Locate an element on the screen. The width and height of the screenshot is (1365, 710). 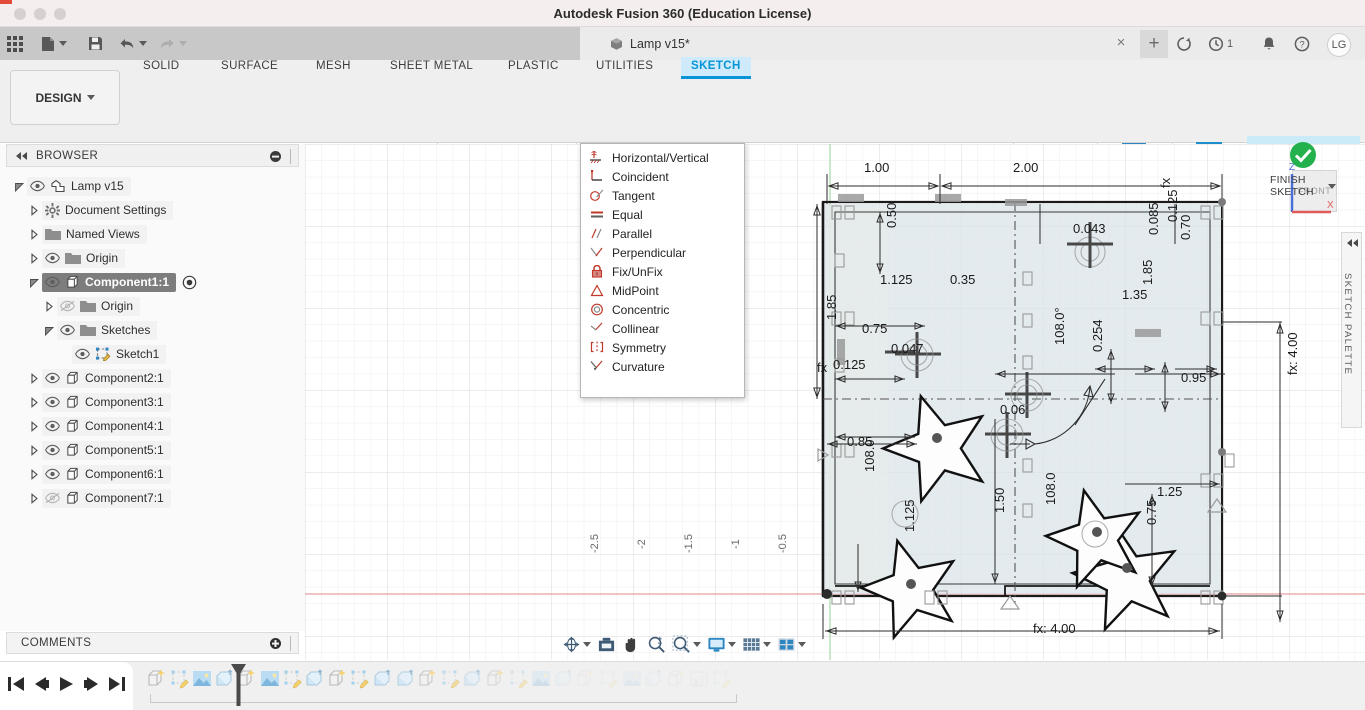
browser-item-hitbox: Component4:1 is located at coordinates (106, 426).